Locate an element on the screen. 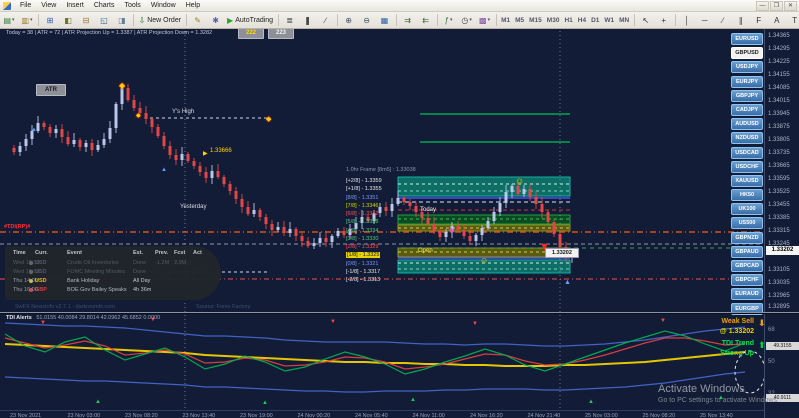 The image size is (799, 418). timeframe-h1: H1 is located at coordinates (568, 20).